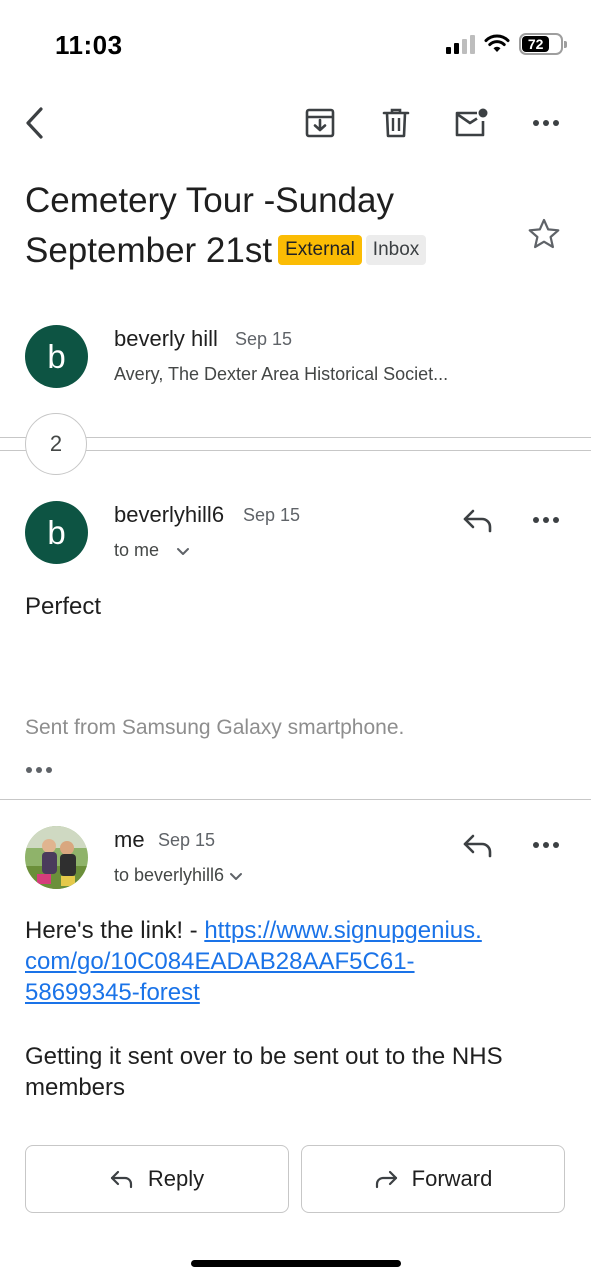 The width and height of the screenshot is (591, 1280). I want to click on email-toolbar, so click(295, 123).